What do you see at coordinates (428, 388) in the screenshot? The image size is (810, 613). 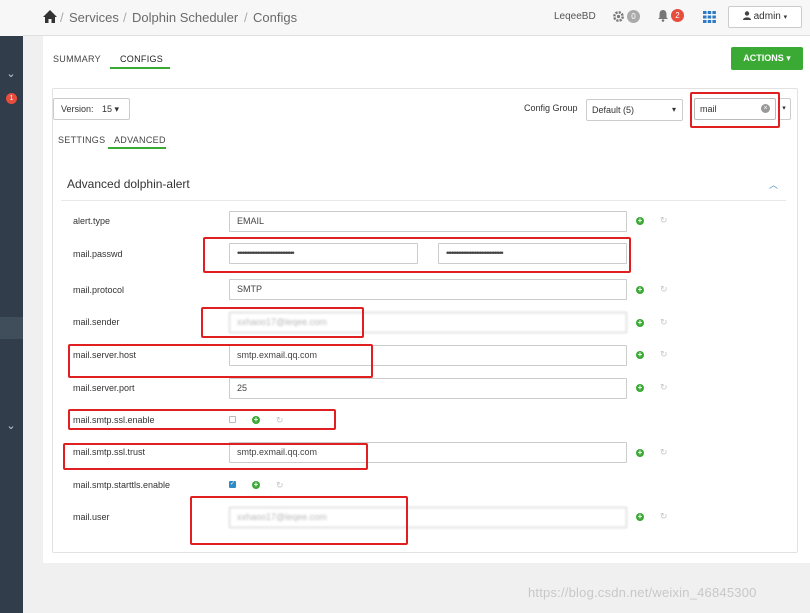 I see `property-input-mail-server-port: 25` at bounding box center [428, 388].